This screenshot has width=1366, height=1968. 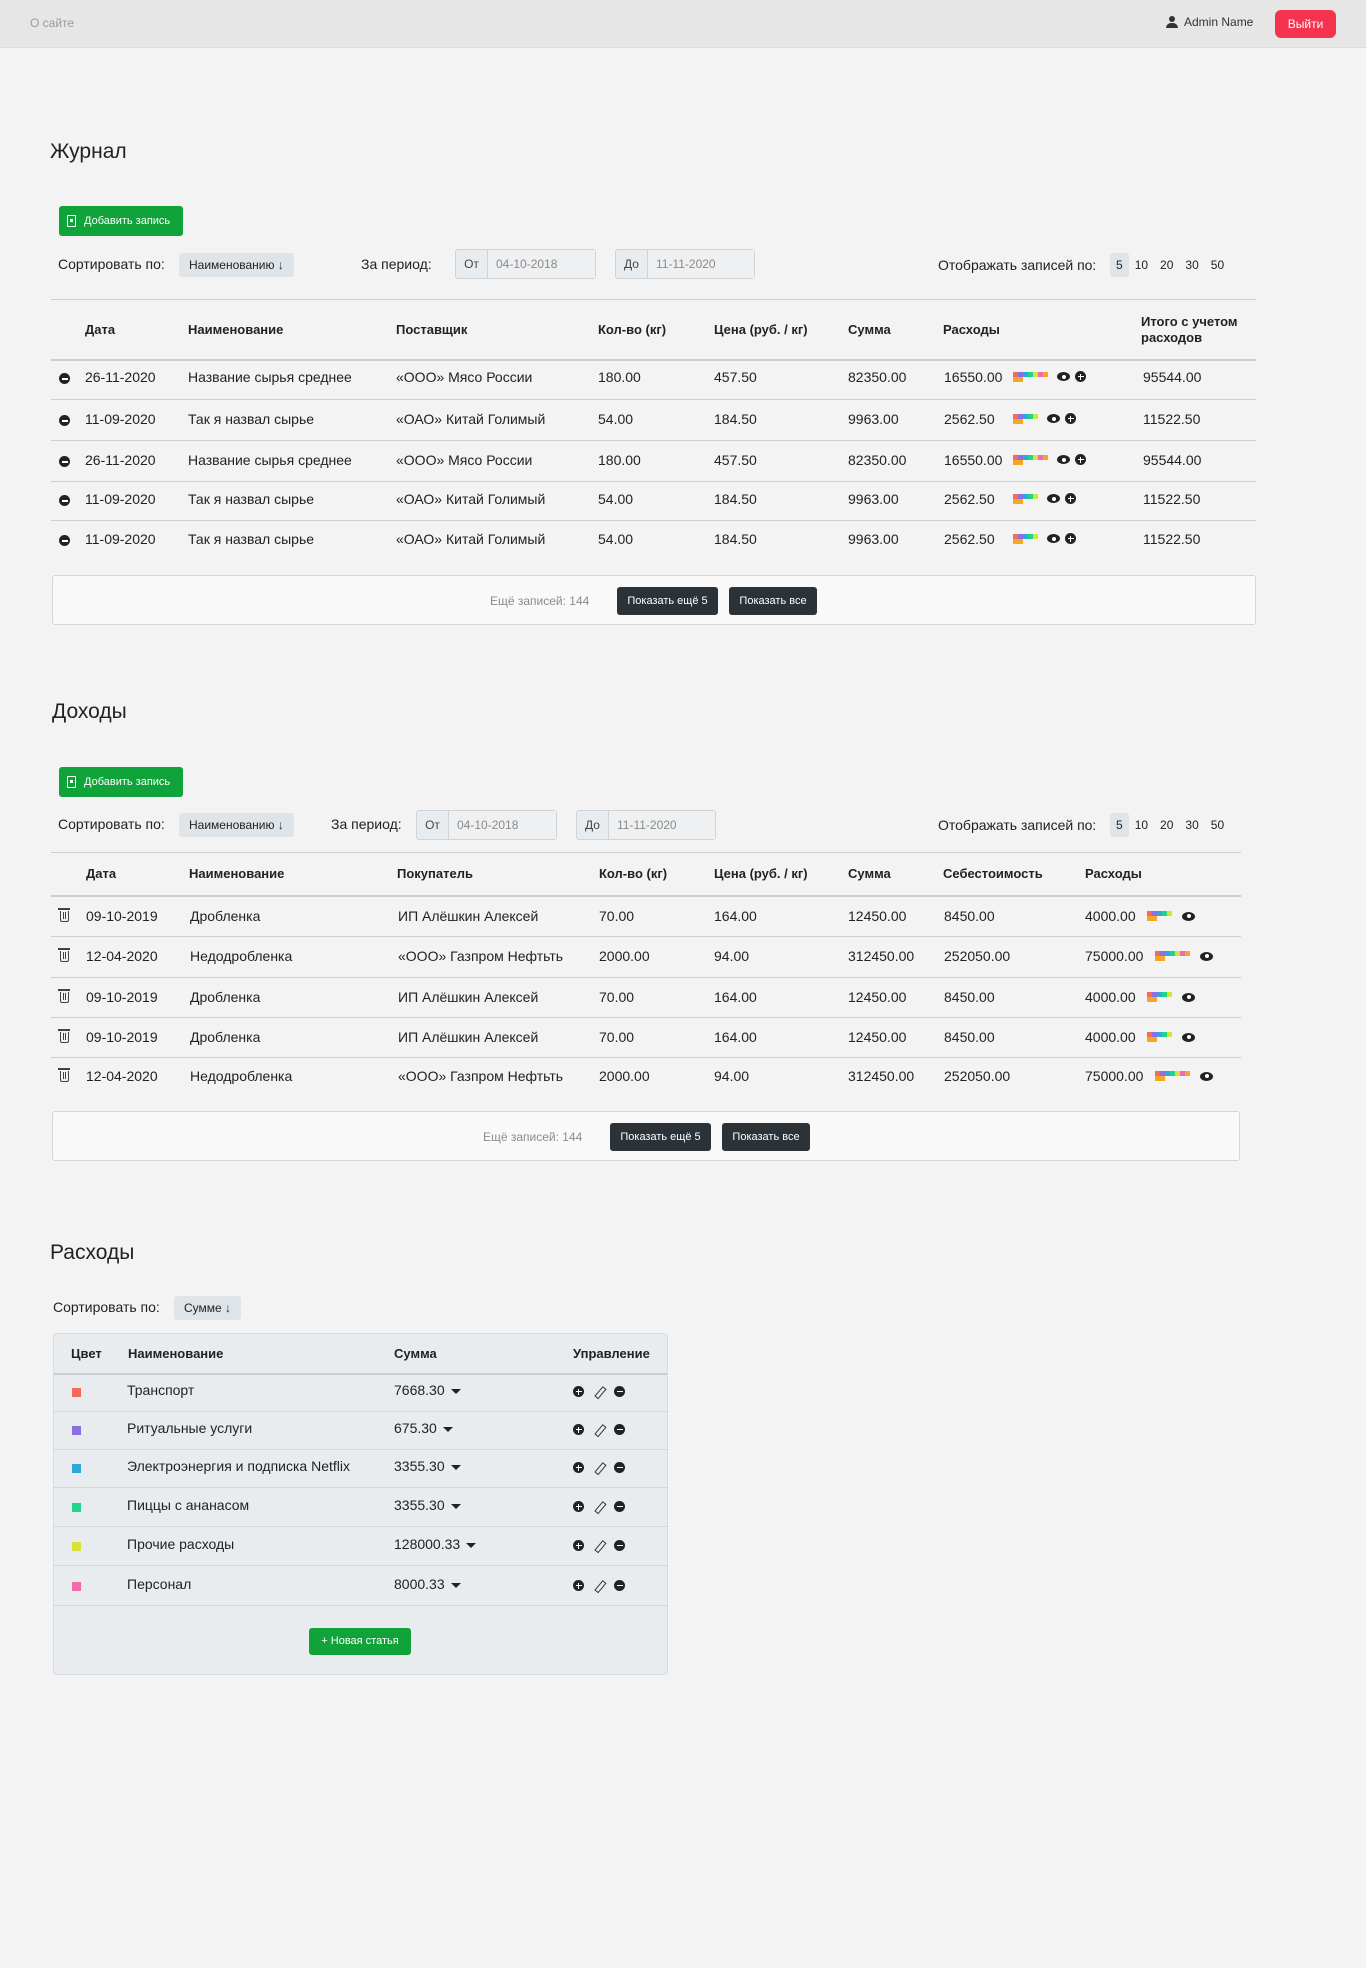 I want to click on income-add-button: Добавить запись, so click(x=121, y=782).